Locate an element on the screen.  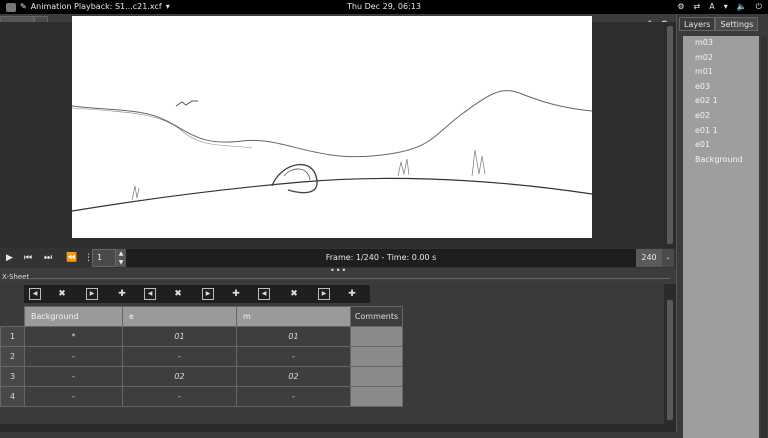
corner-cell is located at coordinates (12, 316).